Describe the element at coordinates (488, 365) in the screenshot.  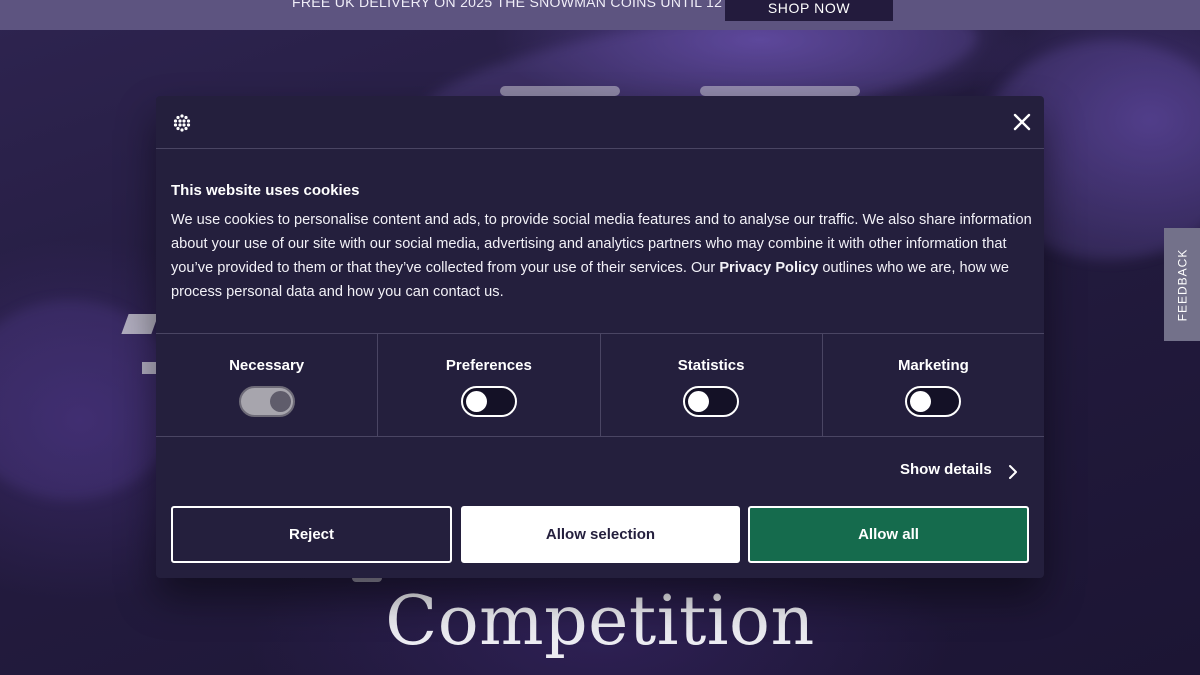
I see `category-label: Preferences` at that location.